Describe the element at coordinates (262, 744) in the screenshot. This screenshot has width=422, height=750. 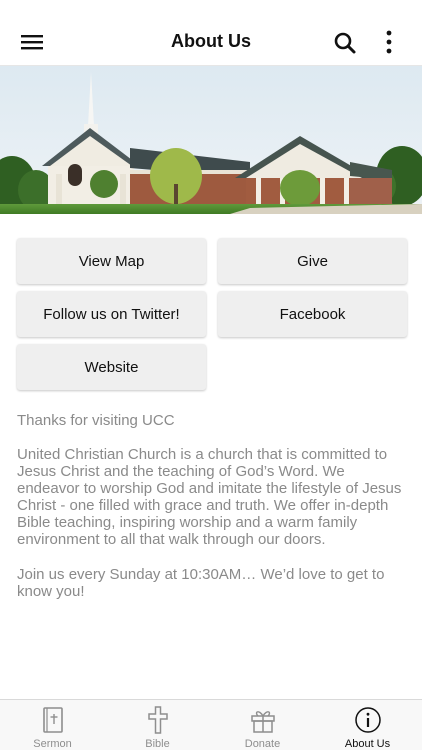
I see `tab-label: Donate` at that location.